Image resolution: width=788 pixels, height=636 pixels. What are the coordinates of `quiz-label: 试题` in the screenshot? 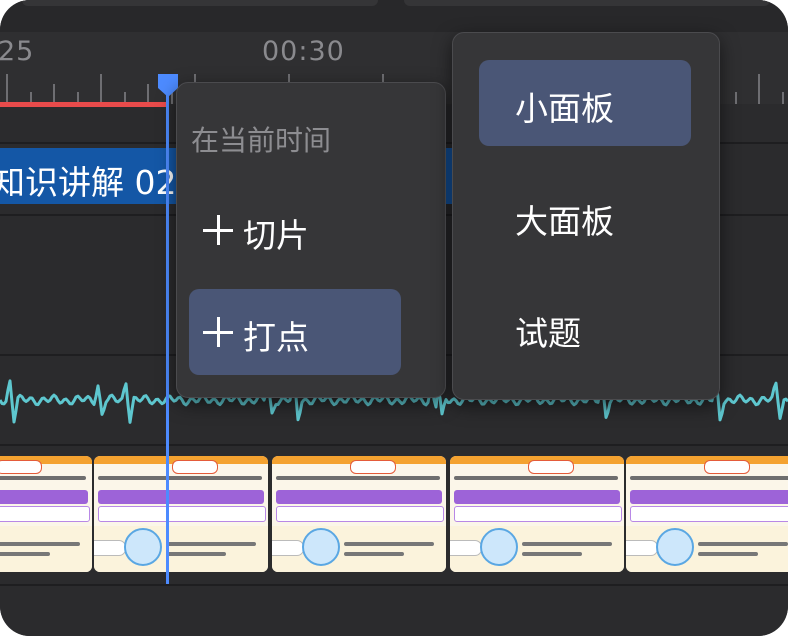 It's located at (548, 333).